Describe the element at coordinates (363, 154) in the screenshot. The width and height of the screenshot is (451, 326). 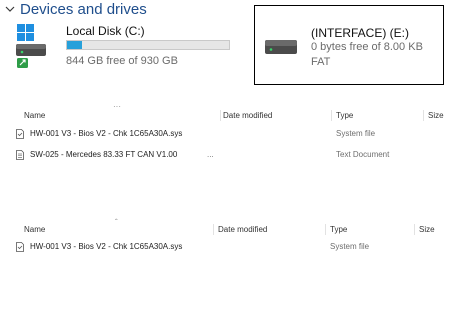
I see `file-type: Text Document` at that location.